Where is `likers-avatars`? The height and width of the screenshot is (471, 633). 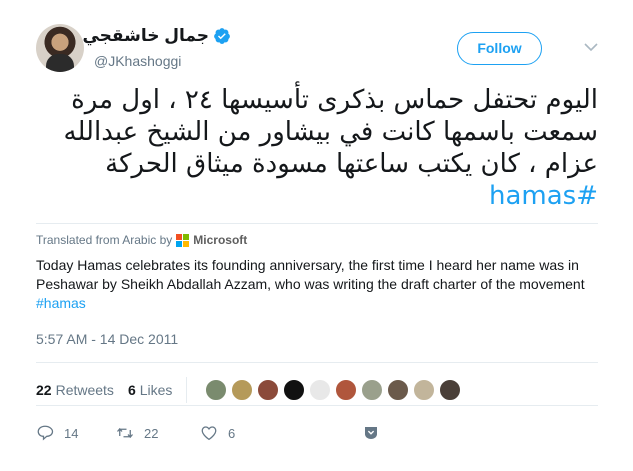 likers-avatars is located at coordinates (335, 390).